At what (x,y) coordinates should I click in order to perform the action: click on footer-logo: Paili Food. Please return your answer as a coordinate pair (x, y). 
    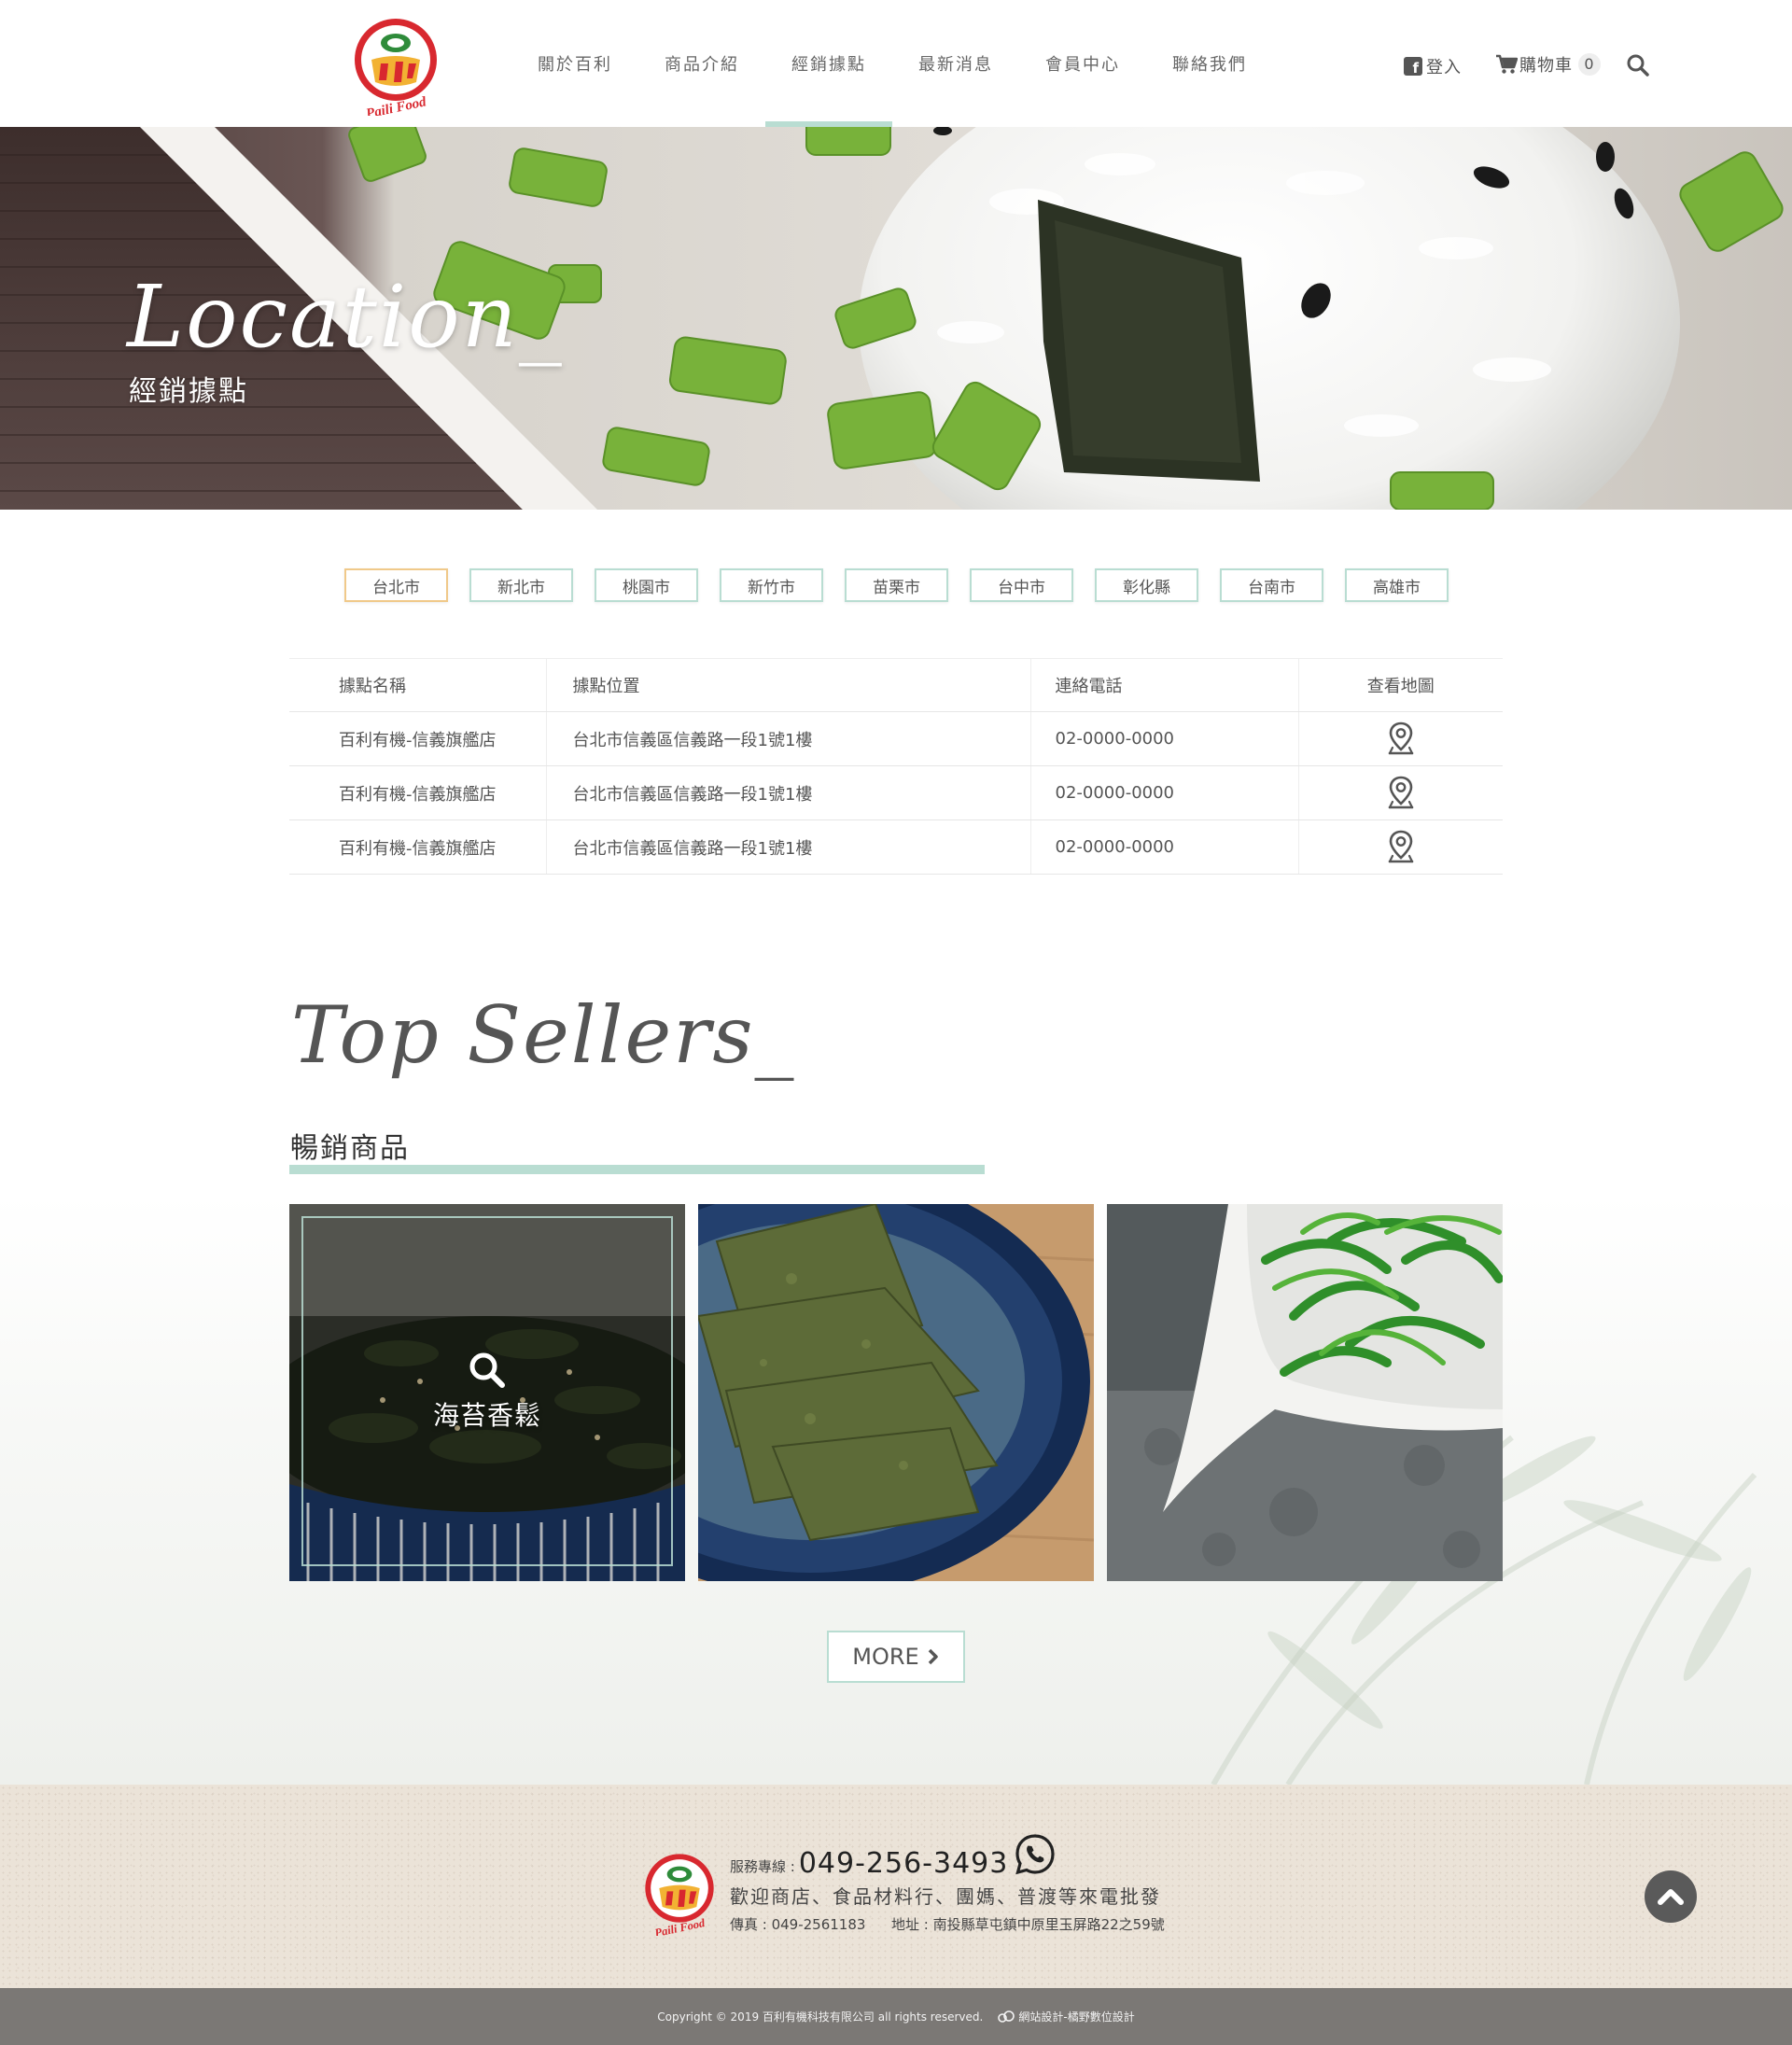
    Looking at the image, I should click on (679, 1895).